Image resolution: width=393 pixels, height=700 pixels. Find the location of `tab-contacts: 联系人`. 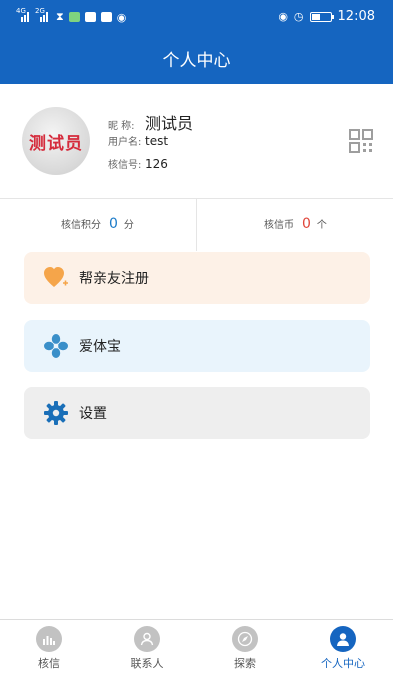

tab-contacts: 联系人 is located at coordinates (147, 648).